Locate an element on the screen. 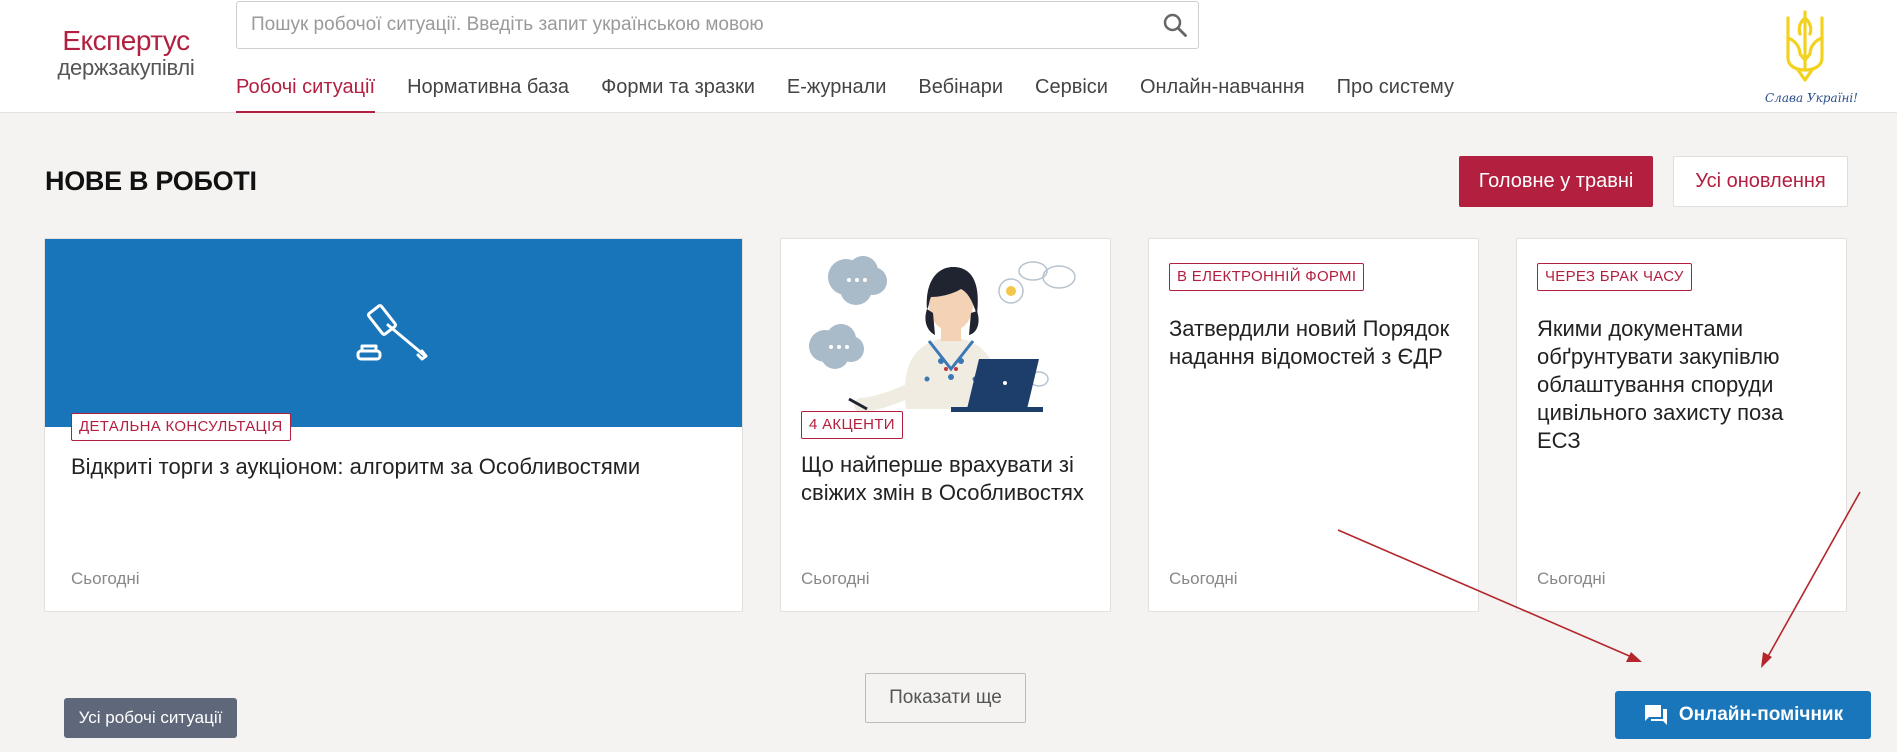 This screenshot has height=752, width=1897. show-more-button: Показати ще is located at coordinates (945, 698).